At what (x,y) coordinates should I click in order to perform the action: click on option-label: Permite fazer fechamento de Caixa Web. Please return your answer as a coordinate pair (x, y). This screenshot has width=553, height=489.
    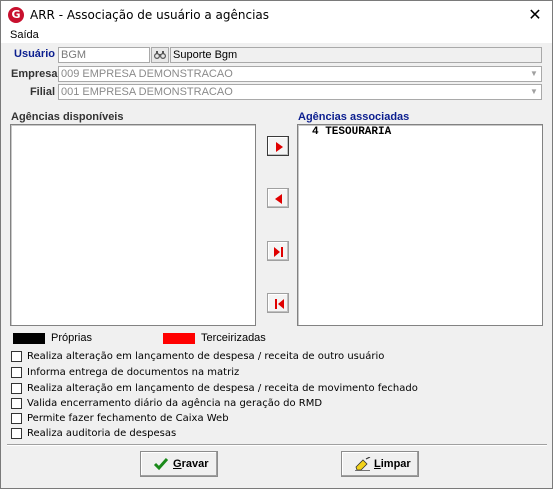
    Looking at the image, I should click on (128, 418).